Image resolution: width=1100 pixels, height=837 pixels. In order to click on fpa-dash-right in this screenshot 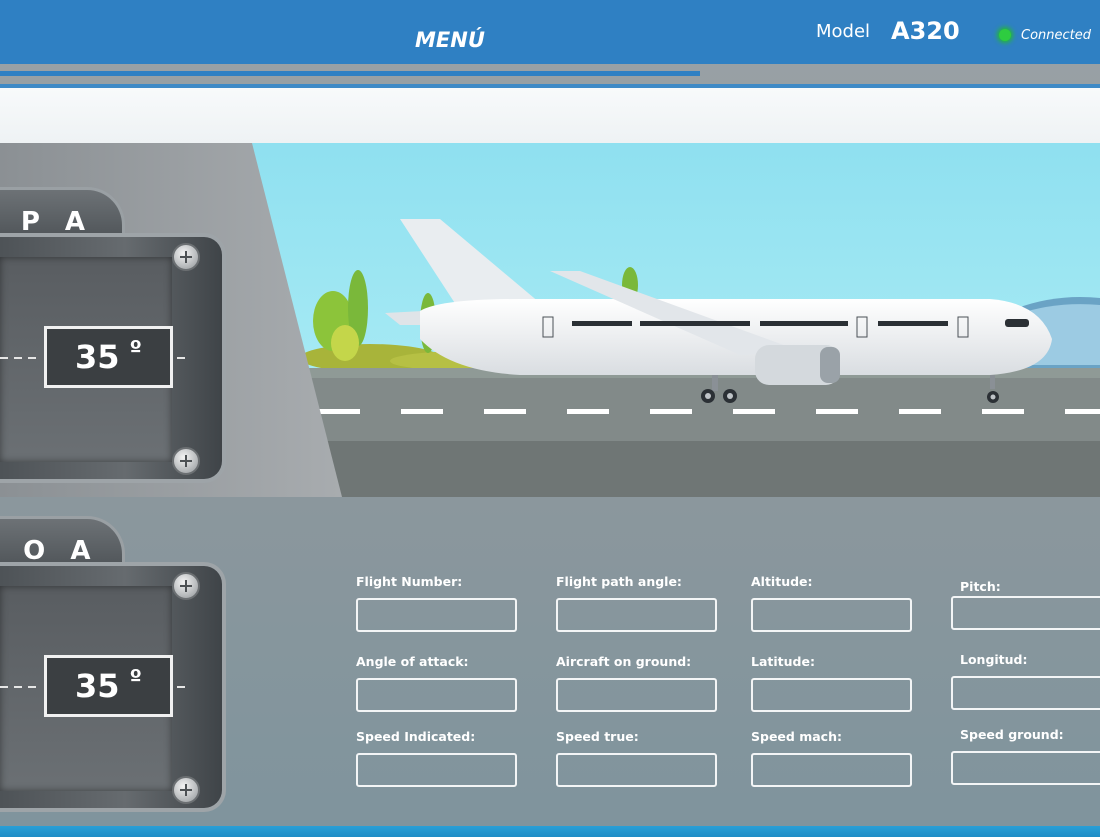, I will do `click(183, 358)`.